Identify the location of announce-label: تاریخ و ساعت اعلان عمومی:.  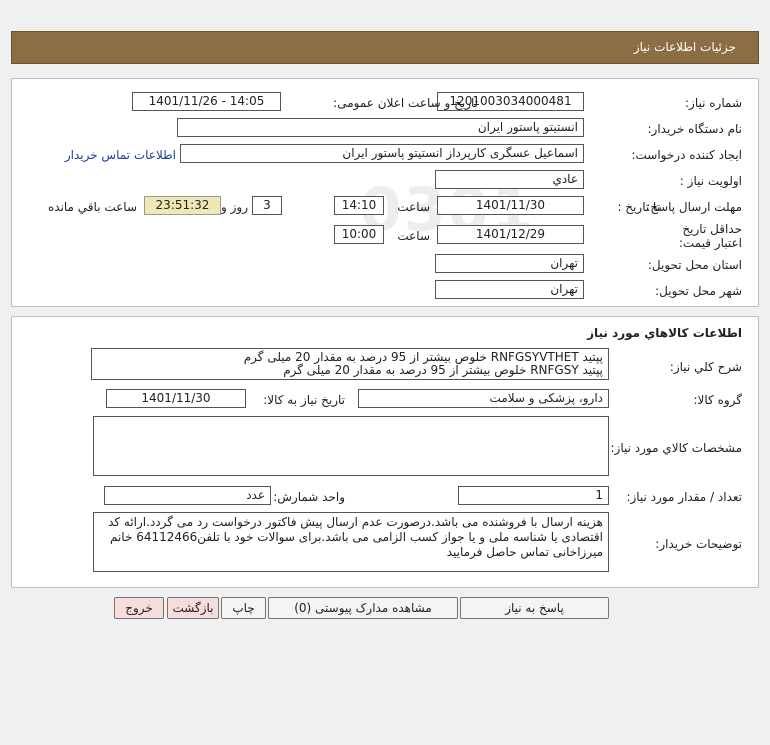
(405, 103).